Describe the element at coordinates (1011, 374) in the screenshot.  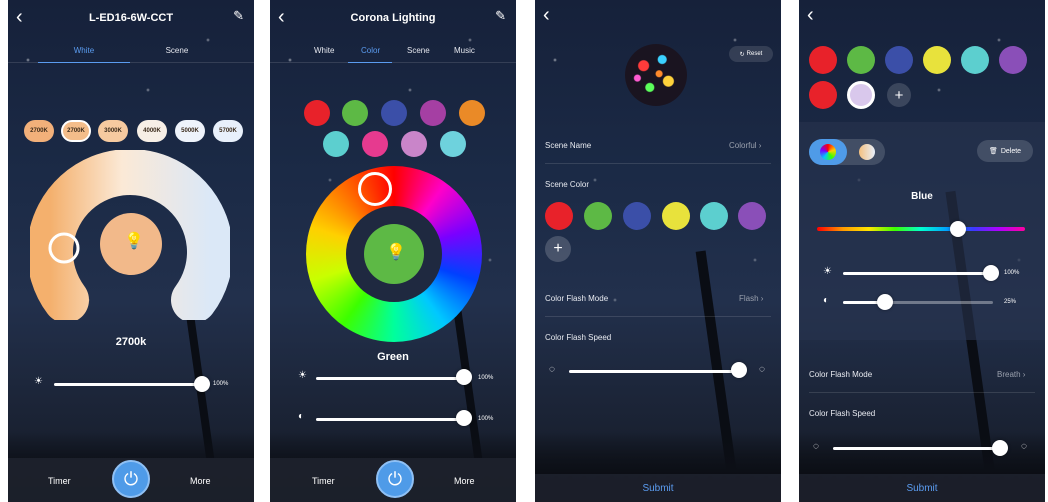
I see `flash-mode-value: Breath ›` at that location.